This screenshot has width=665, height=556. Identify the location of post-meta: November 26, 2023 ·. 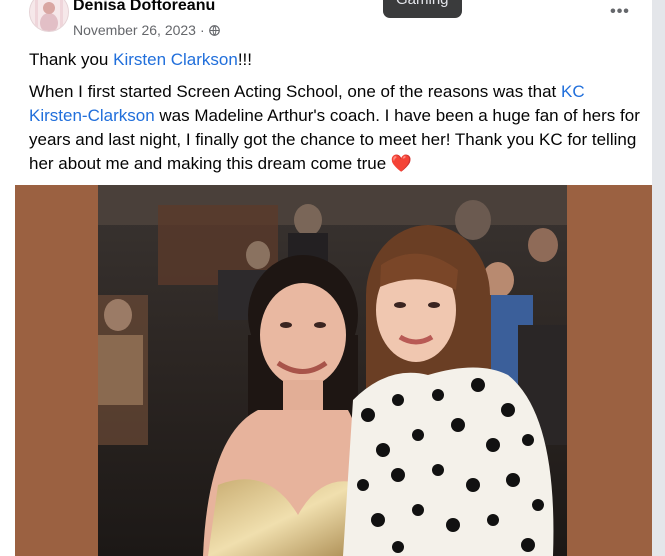
(146, 30).